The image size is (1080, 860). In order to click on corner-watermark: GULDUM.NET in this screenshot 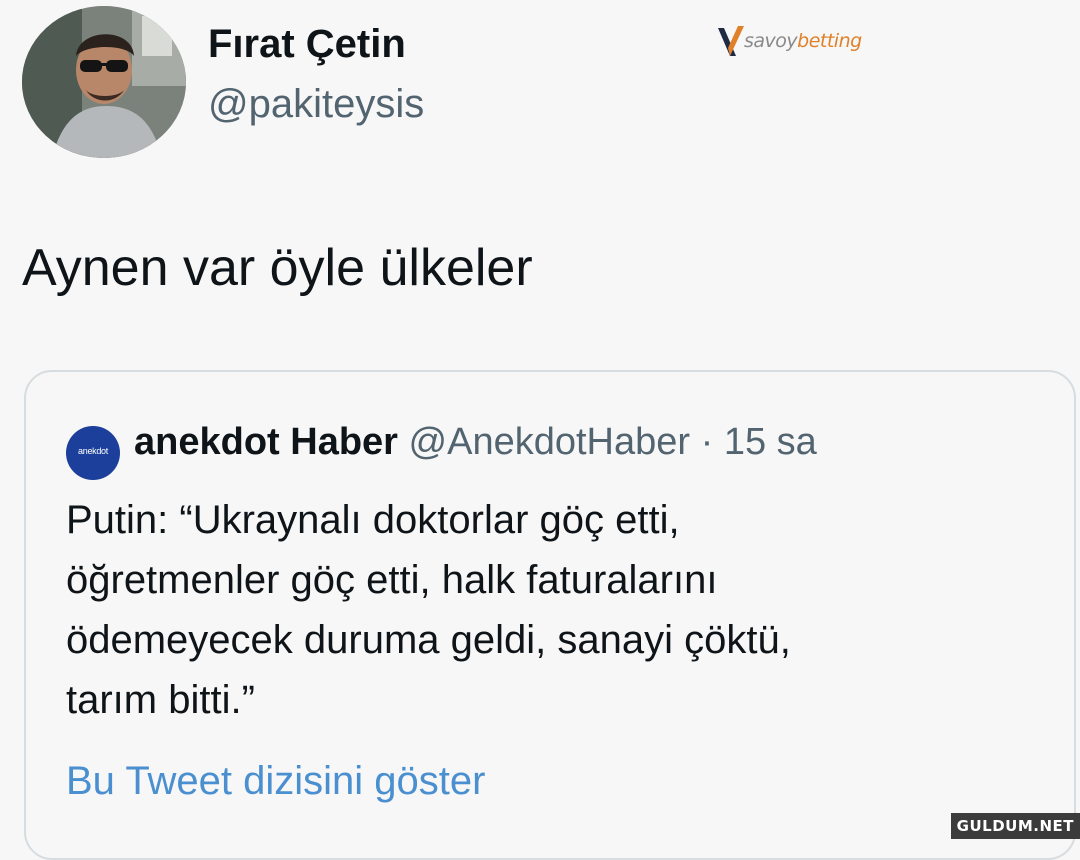, I will do `click(1015, 826)`.